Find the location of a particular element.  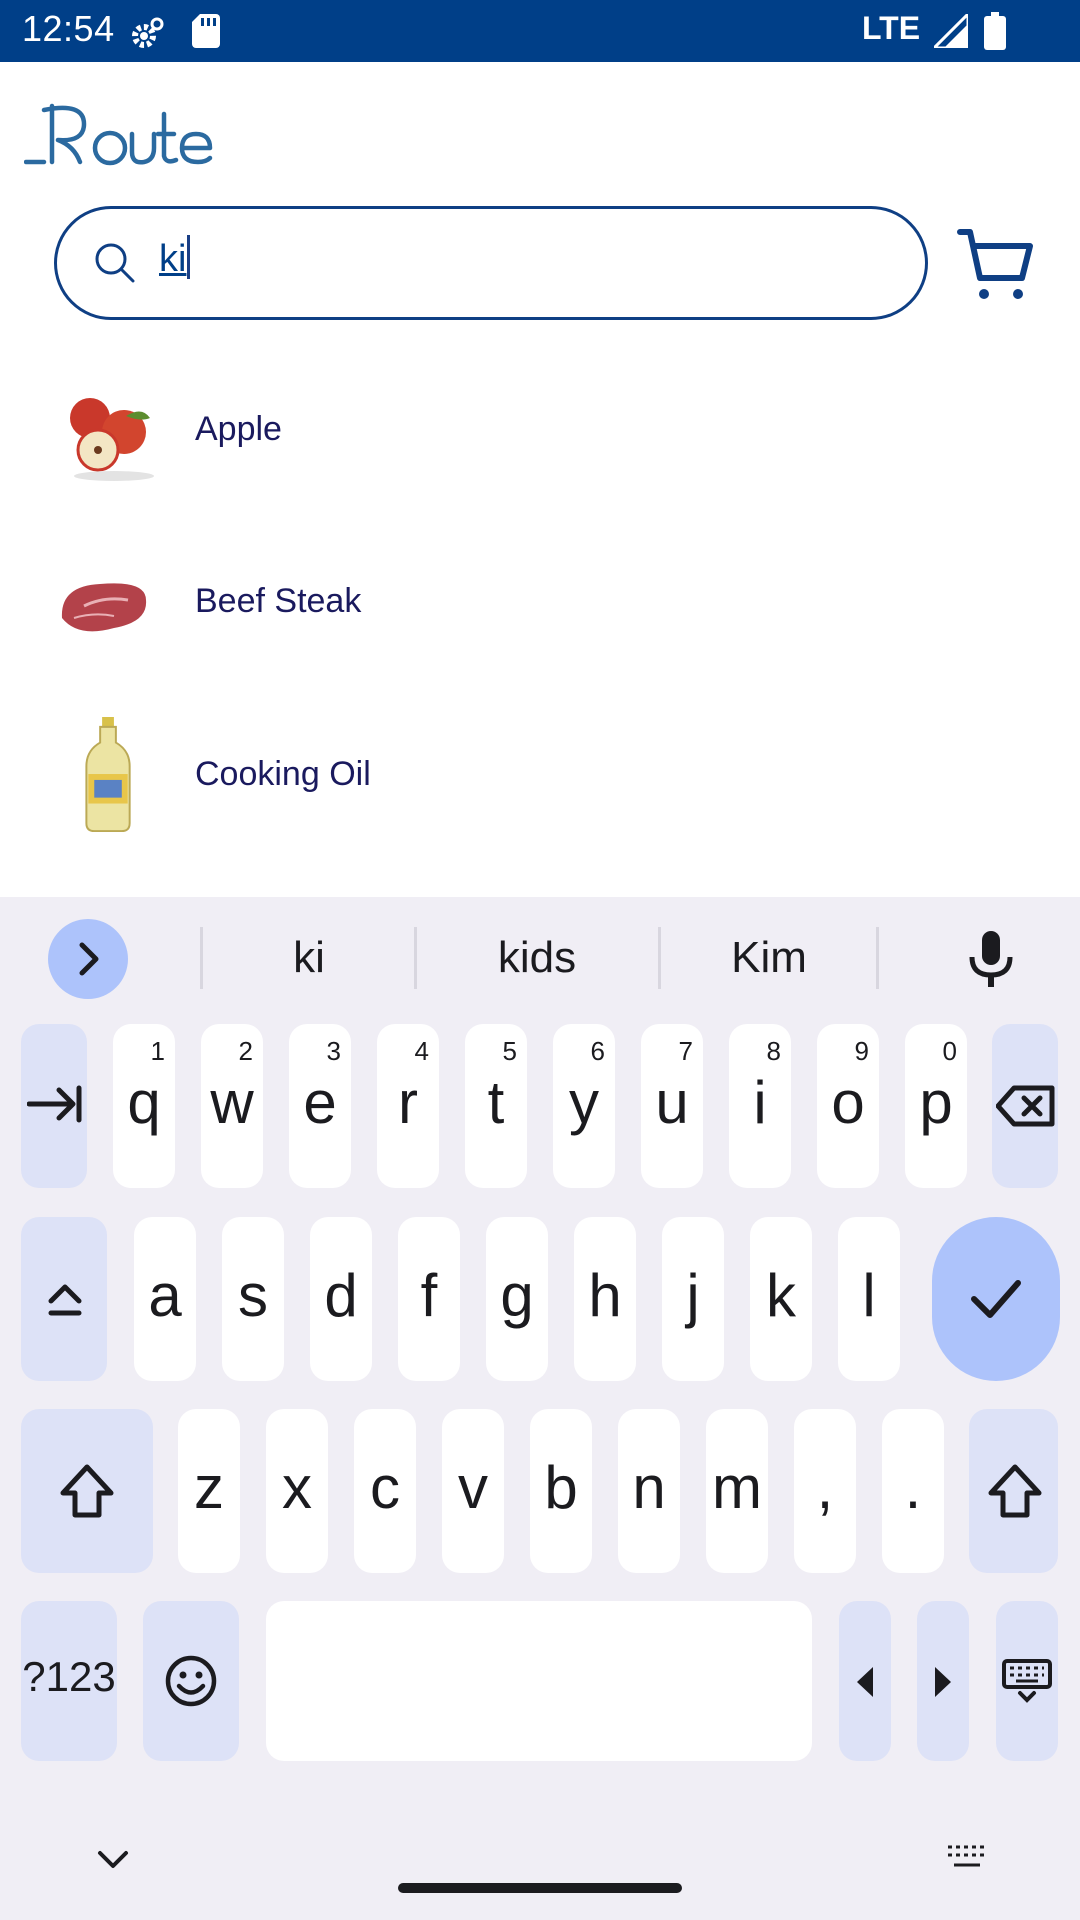

settings-icon is located at coordinates (148, 32).